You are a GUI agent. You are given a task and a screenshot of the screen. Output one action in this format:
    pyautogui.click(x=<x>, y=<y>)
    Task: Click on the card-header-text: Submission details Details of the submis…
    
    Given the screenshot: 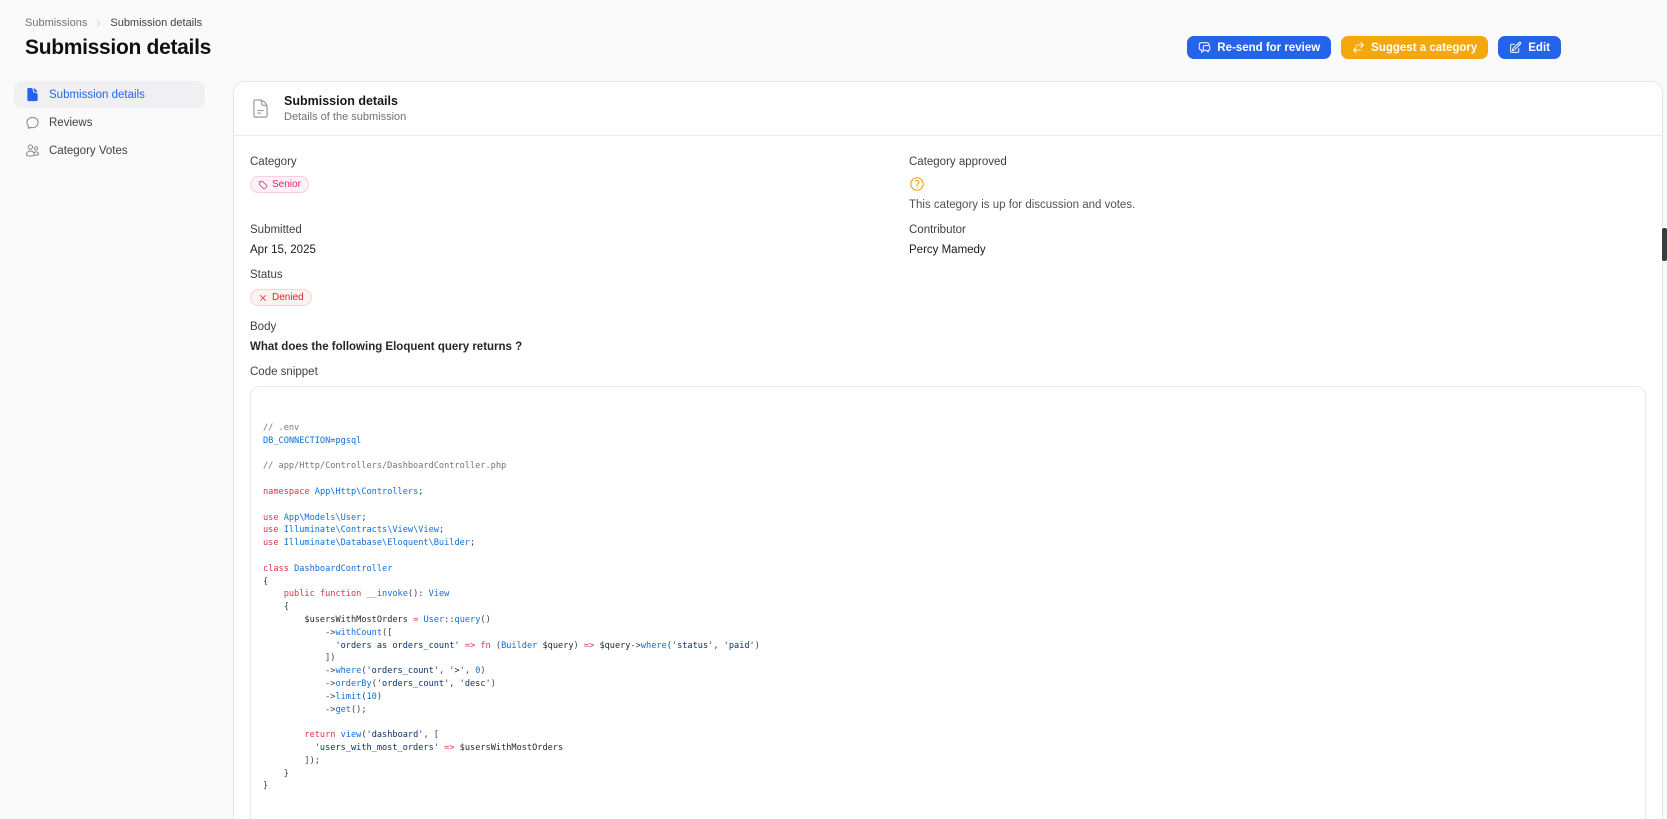 What is the action you would take?
    pyautogui.click(x=345, y=108)
    